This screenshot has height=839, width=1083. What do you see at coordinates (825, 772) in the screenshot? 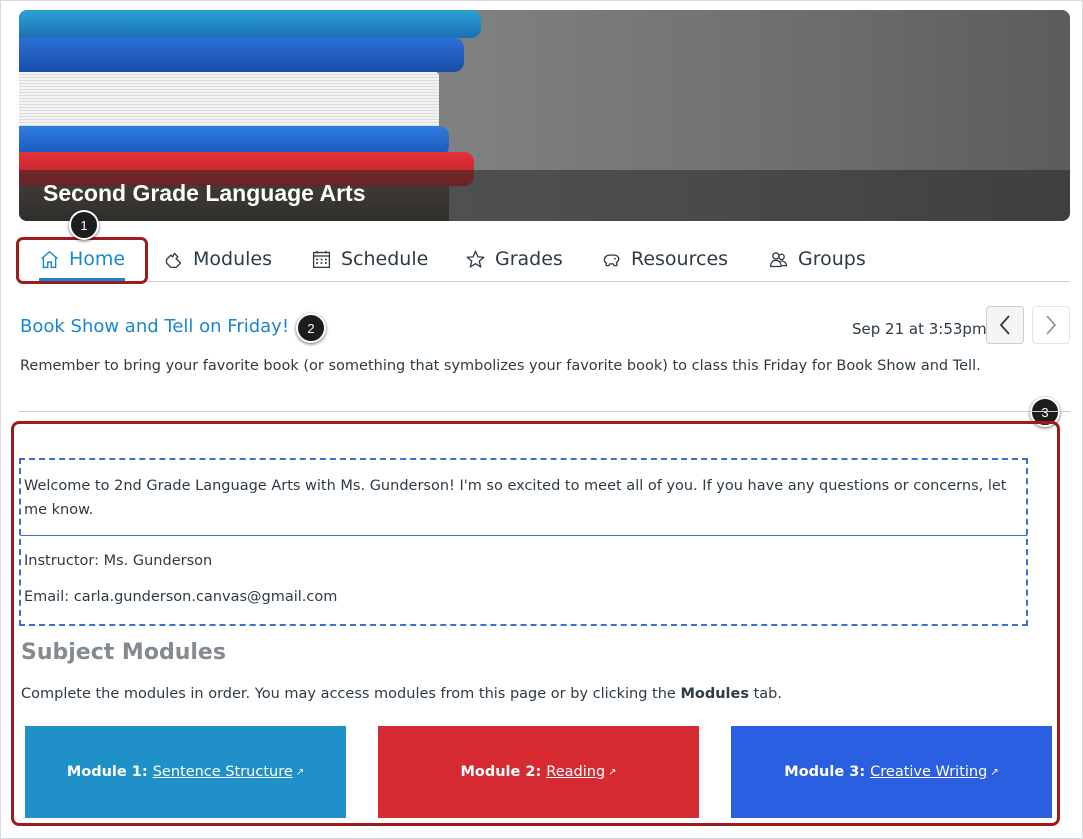
I see `module-number: Module 3:` at bounding box center [825, 772].